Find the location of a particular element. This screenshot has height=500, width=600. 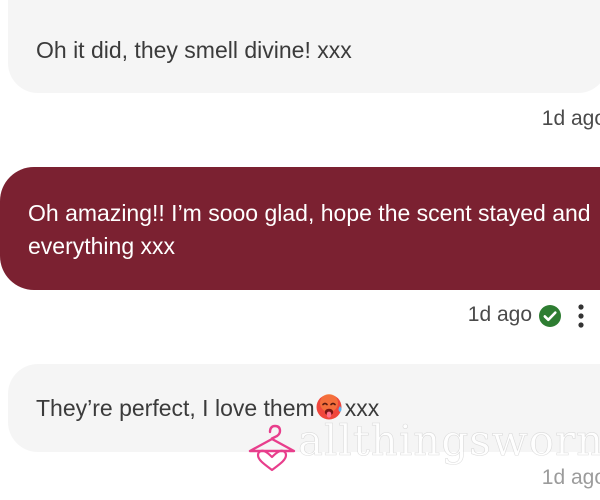

check-circle-icon is located at coordinates (550, 316).